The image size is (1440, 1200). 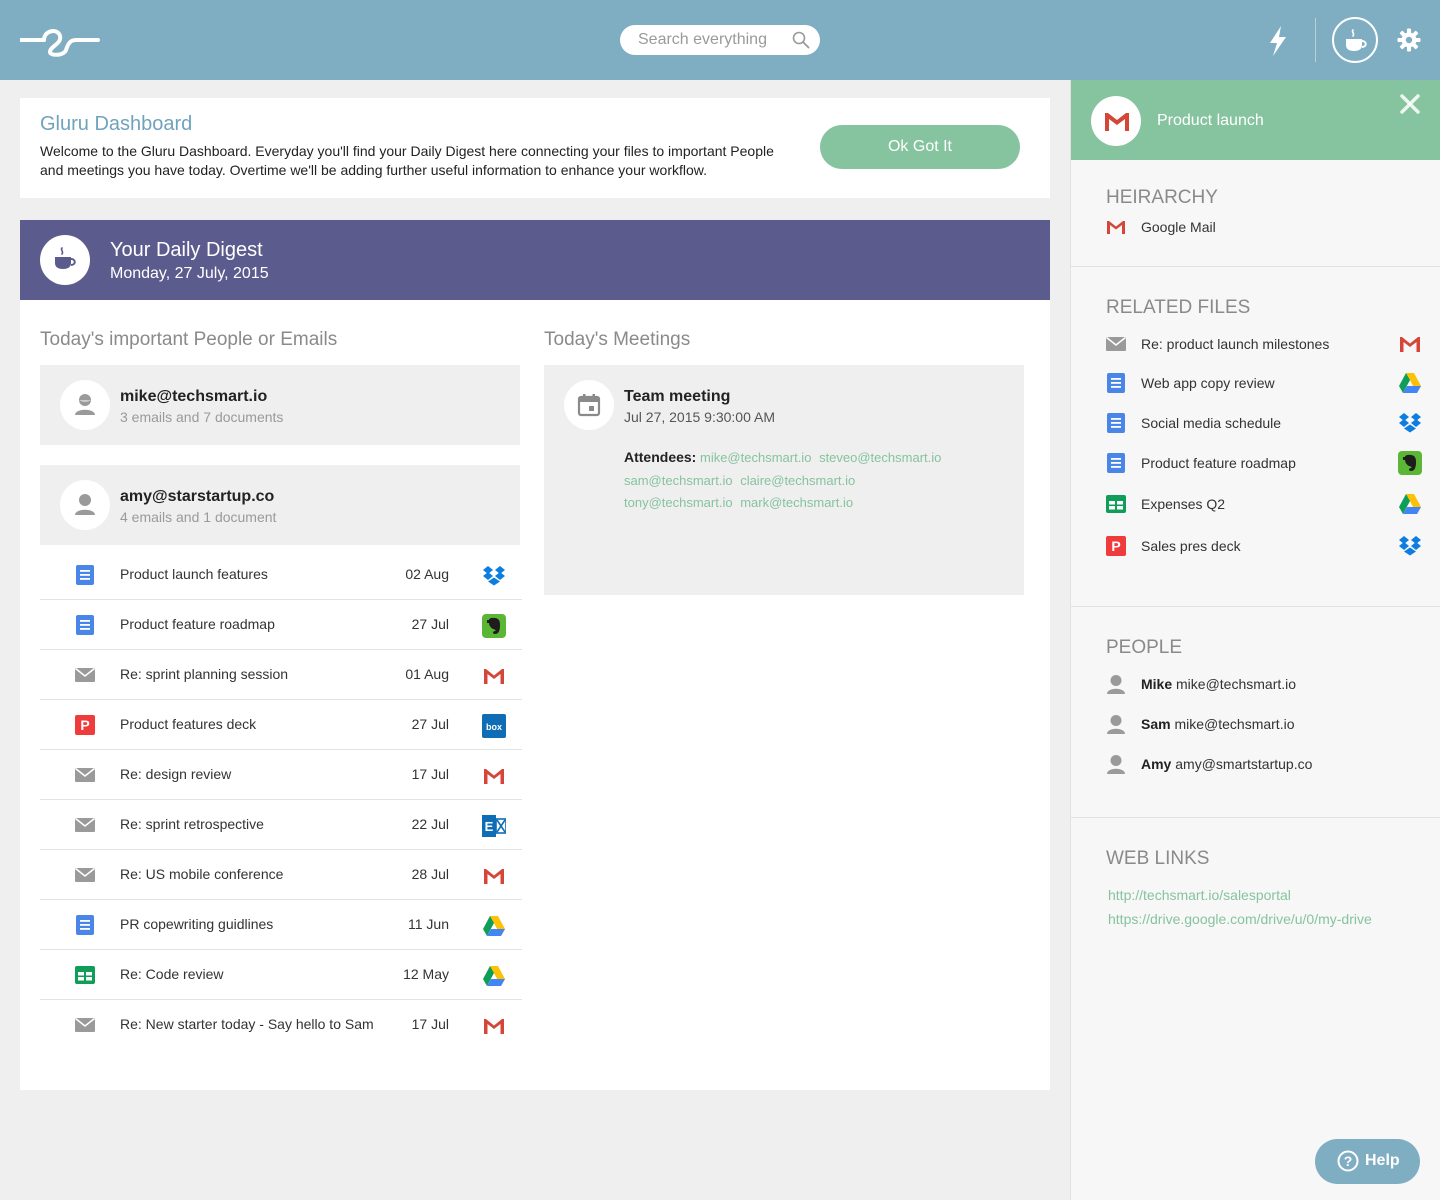 I want to click on person-row: Amy amy@smartstartup.co, so click(x=1263, y=764).